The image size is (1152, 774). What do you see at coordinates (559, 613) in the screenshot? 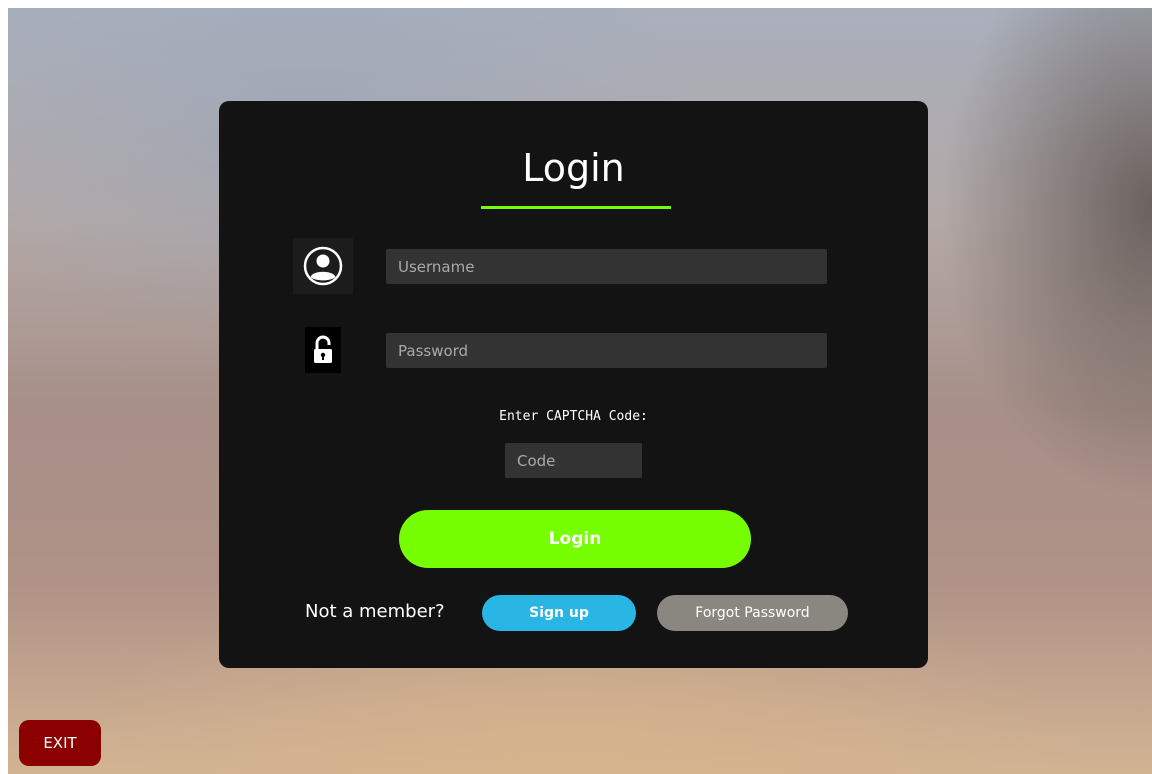
I see `signup-button: Sign up` at bounding box center [559, 613].